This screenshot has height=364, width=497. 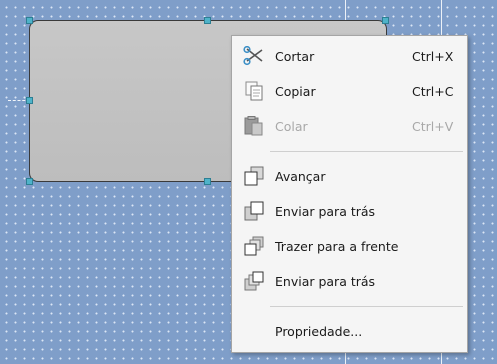 I want to click on resize-handle-top-center, so click(x=207, y=20).